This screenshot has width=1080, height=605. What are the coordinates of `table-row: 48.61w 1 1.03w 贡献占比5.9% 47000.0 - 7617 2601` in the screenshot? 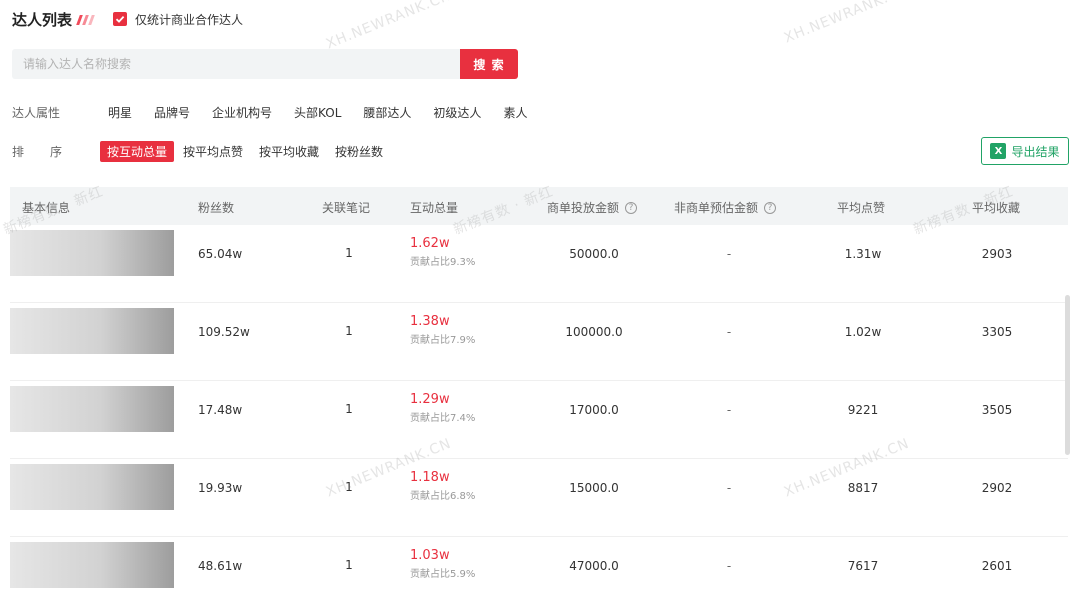 It's located at (539, 571).